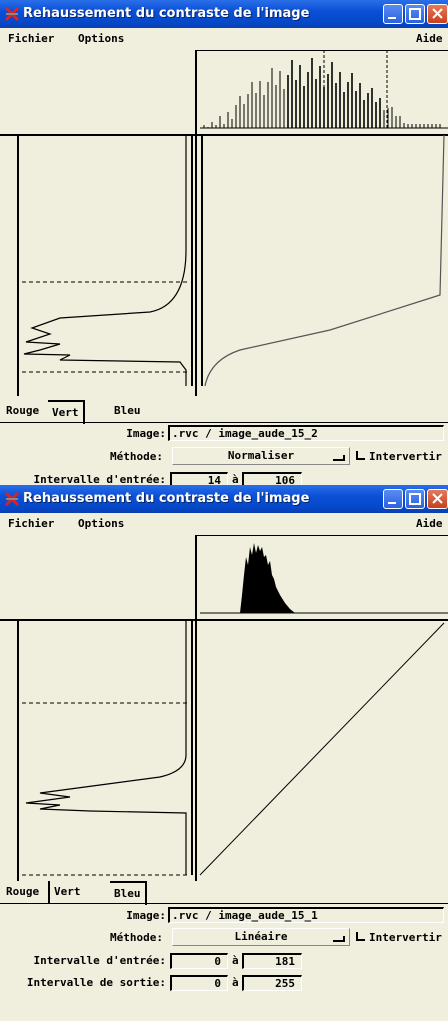  Describe the element at coordinates (199, 983) in the screenshot. I see `output-min-field: 0` at that location.